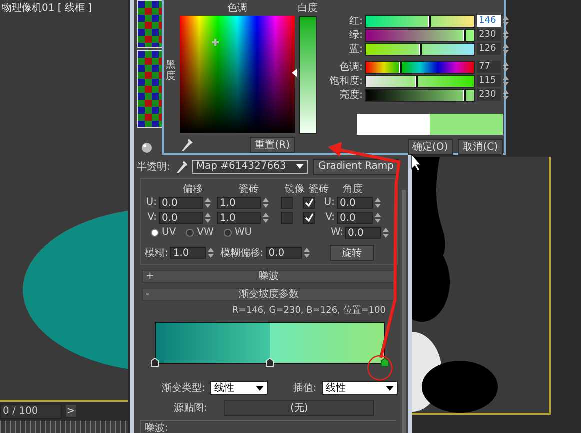  I want to click on gradient-type-label: 渐变类型:, so click(184, 389).